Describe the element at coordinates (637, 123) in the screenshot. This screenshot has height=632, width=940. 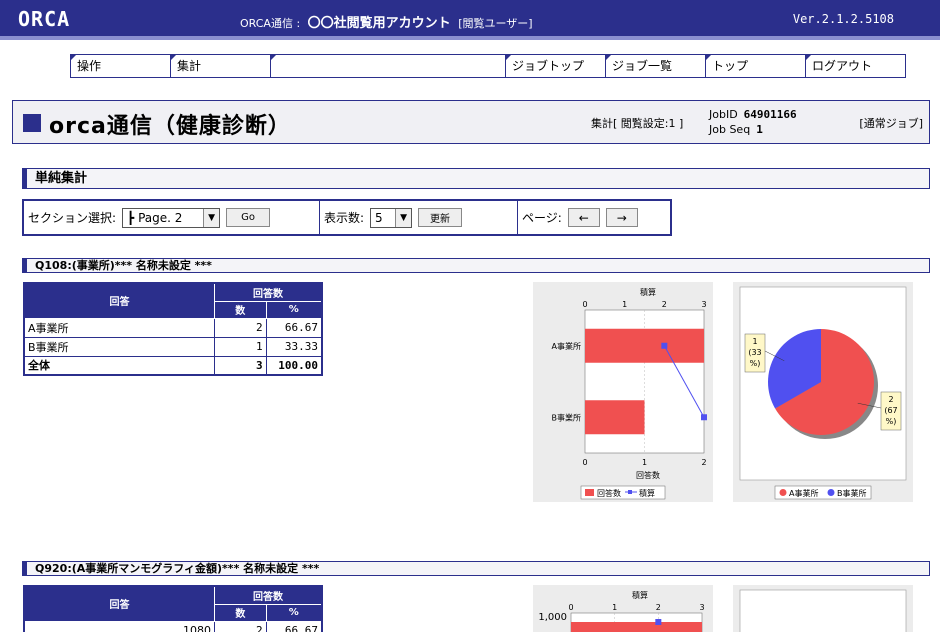
I see `aggregation-setting: 集計[ 閲覧設定:1 ]` at that location.